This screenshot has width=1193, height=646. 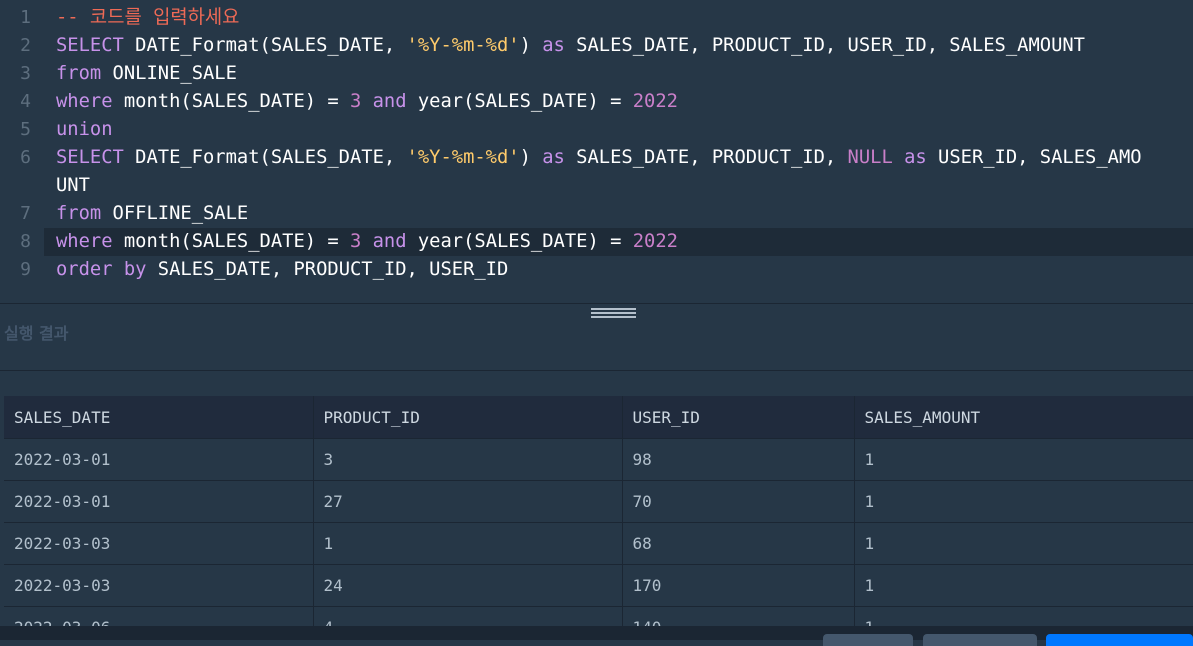 I want to click on code-token: UNT, so click(x=73, y=185).